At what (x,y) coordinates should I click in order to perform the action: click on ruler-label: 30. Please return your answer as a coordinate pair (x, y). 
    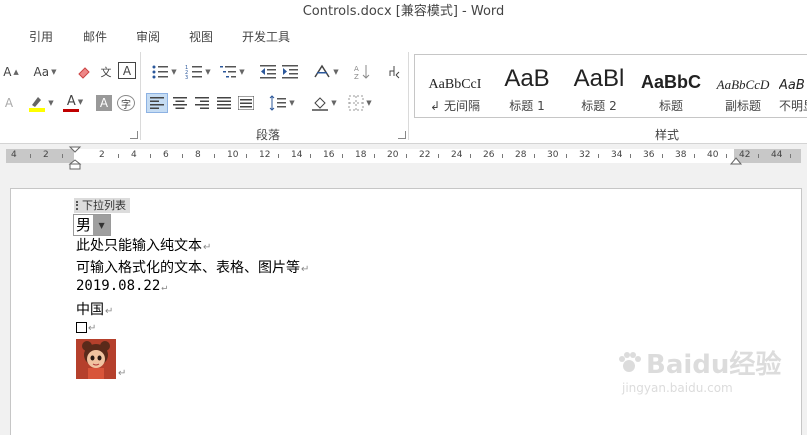
    Looking at the image, I should click on (553, 155).